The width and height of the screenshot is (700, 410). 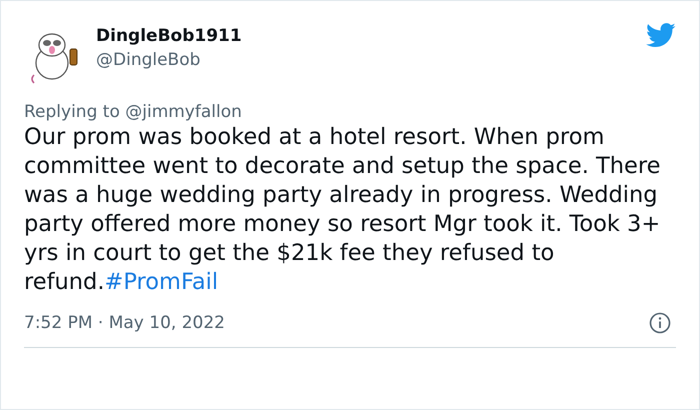 I want to click on hashtag-link: #PromFail, so click(x=161, y=282).